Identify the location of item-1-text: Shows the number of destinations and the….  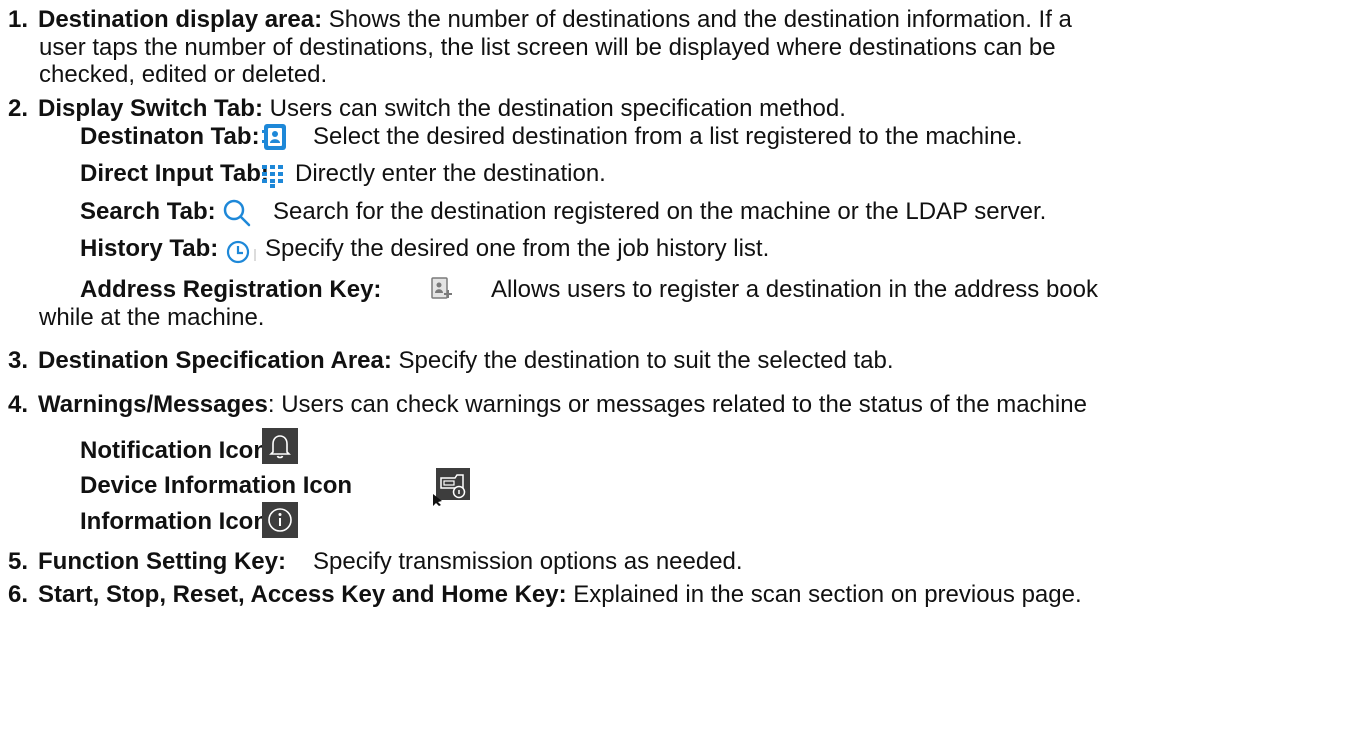
(697, 19).